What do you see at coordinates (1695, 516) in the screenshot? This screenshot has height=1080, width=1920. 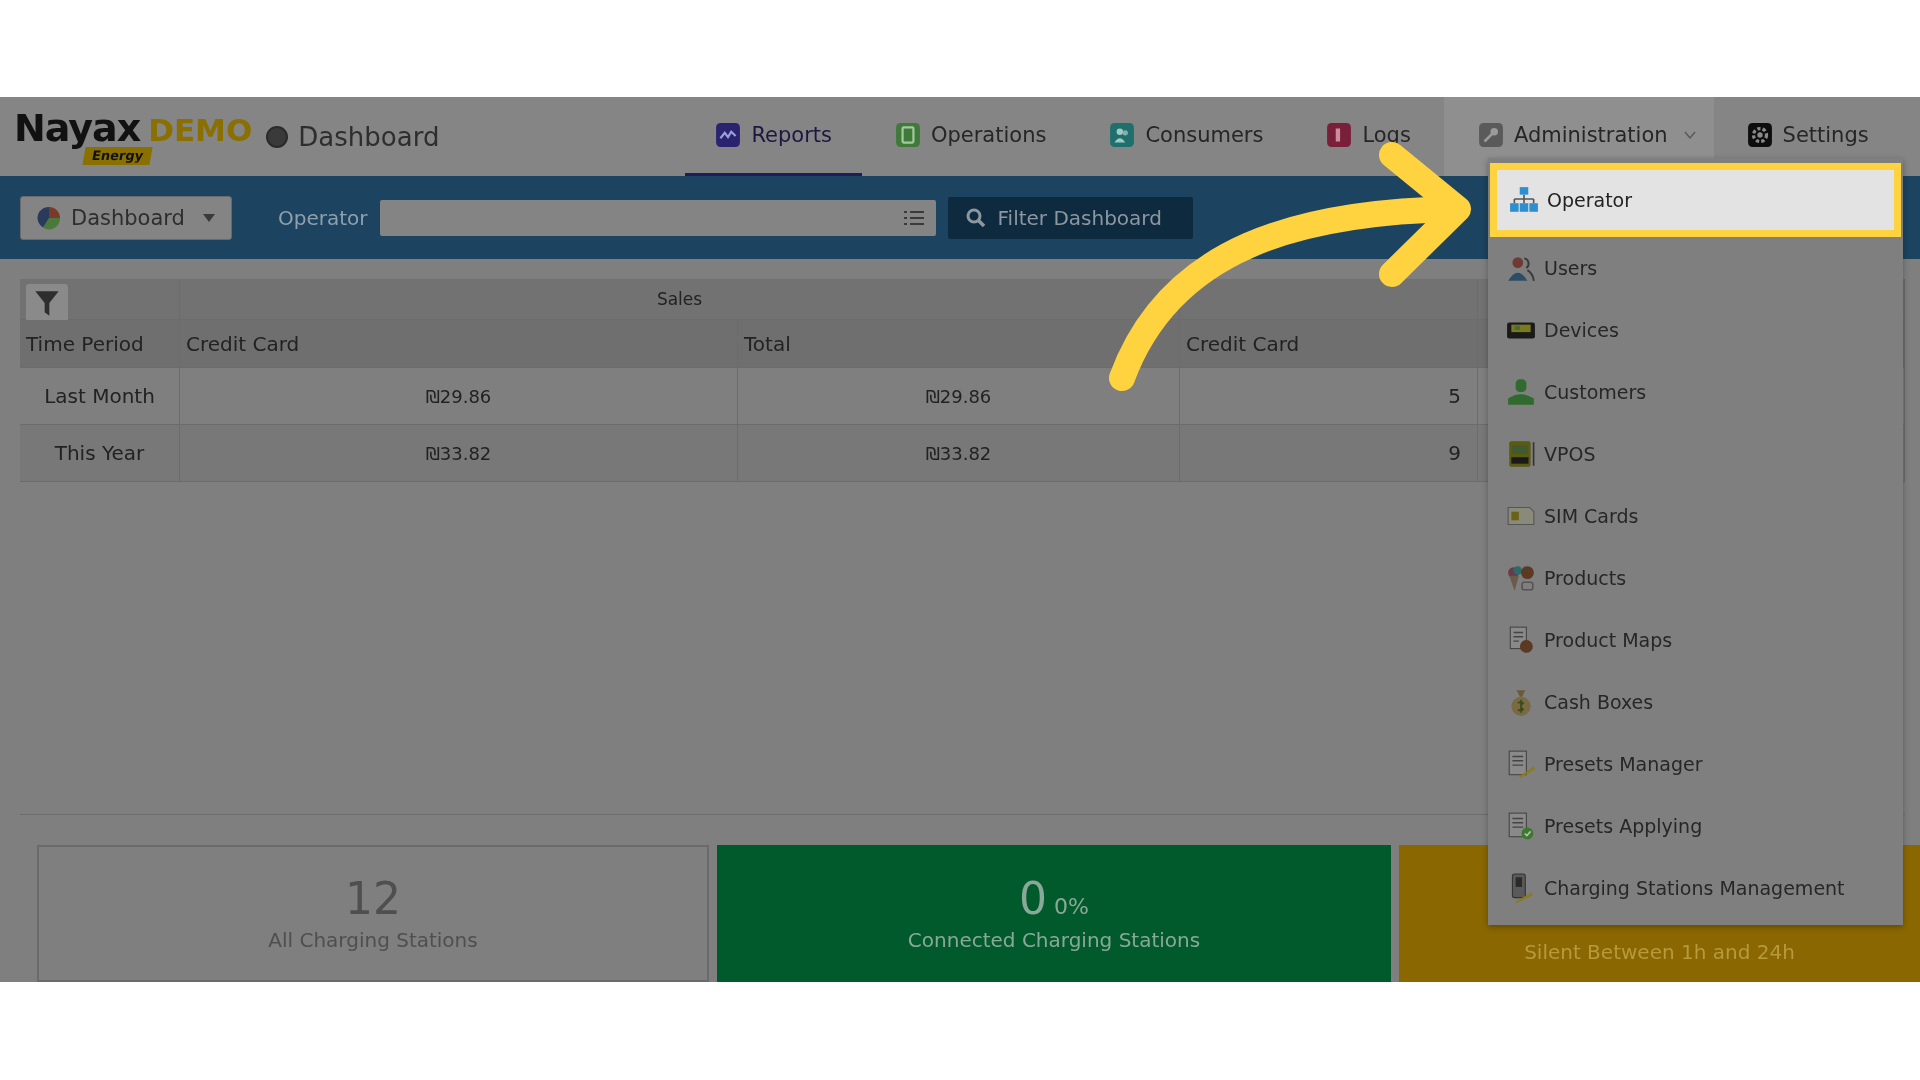 I see `menu-item: SIM Cards` at bounding box center [1695, 516].